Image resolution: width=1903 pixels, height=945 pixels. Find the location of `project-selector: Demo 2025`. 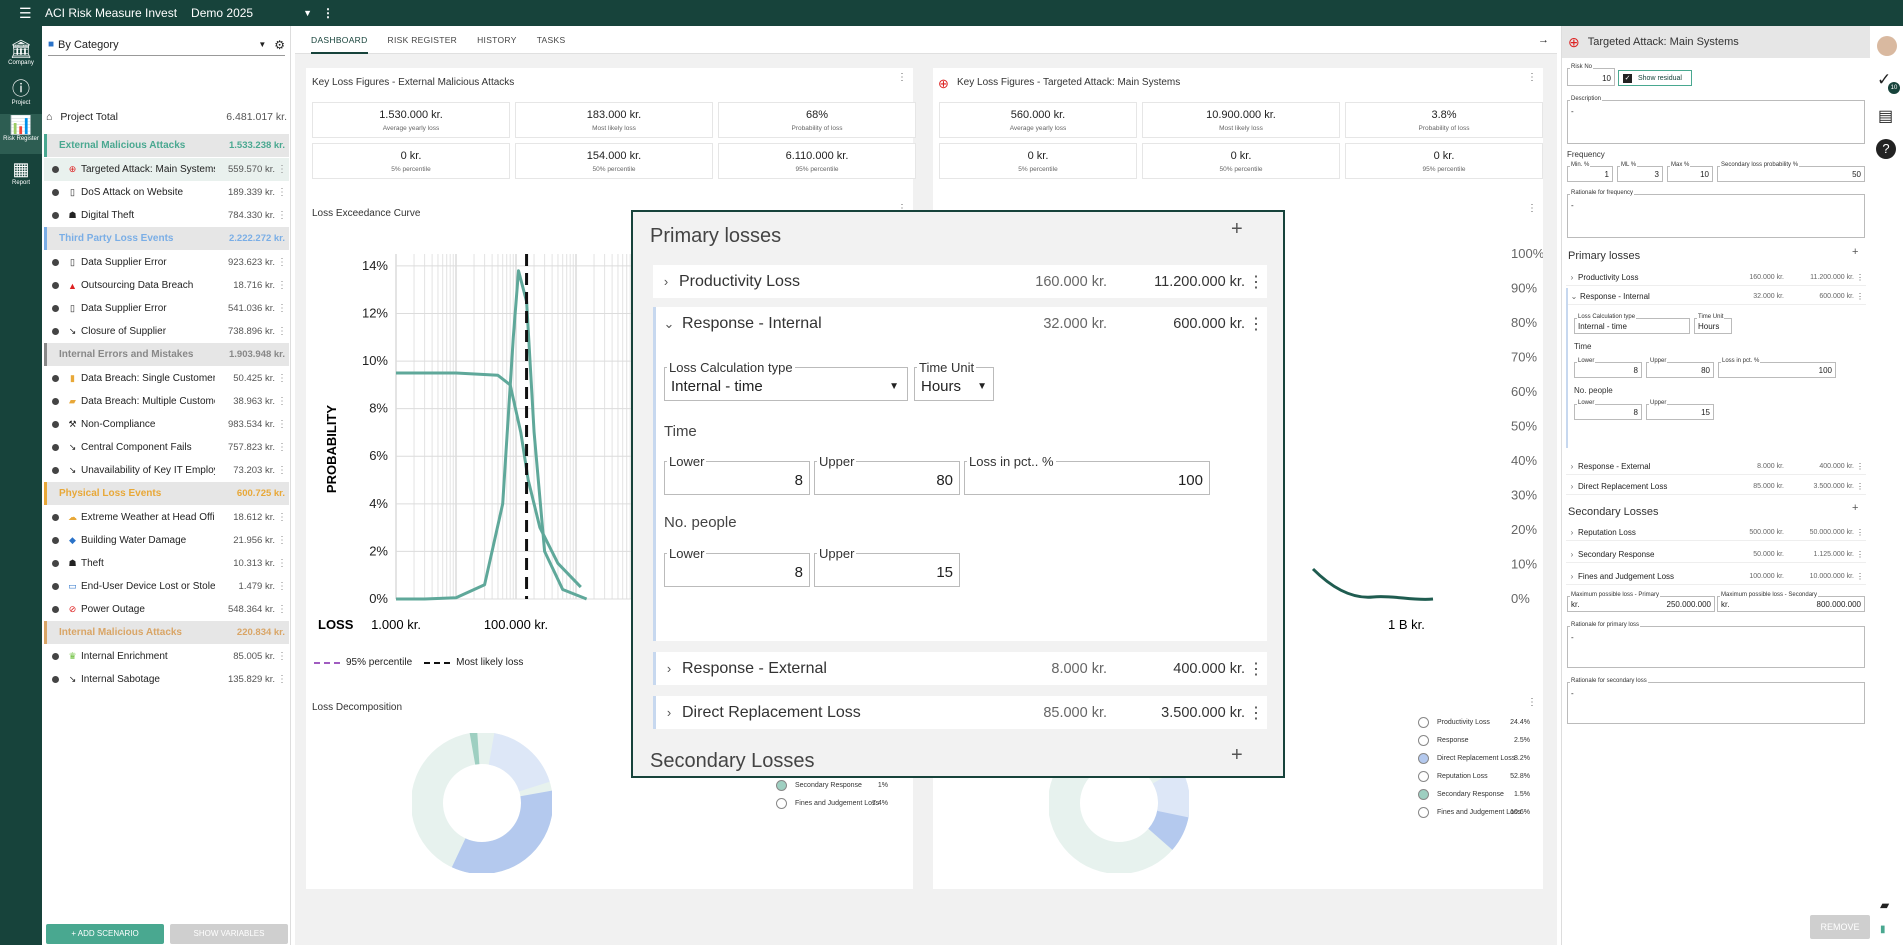

project-selector: Demo 2025 is located at coordinates (222, 13).